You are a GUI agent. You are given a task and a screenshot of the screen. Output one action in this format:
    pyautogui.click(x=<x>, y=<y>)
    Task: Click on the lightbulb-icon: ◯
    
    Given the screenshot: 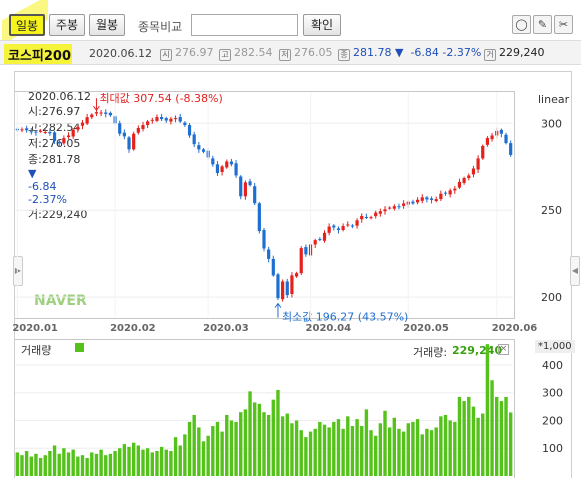 What is the action you would take?
    pyautogui.click(x=521, y=24)
    